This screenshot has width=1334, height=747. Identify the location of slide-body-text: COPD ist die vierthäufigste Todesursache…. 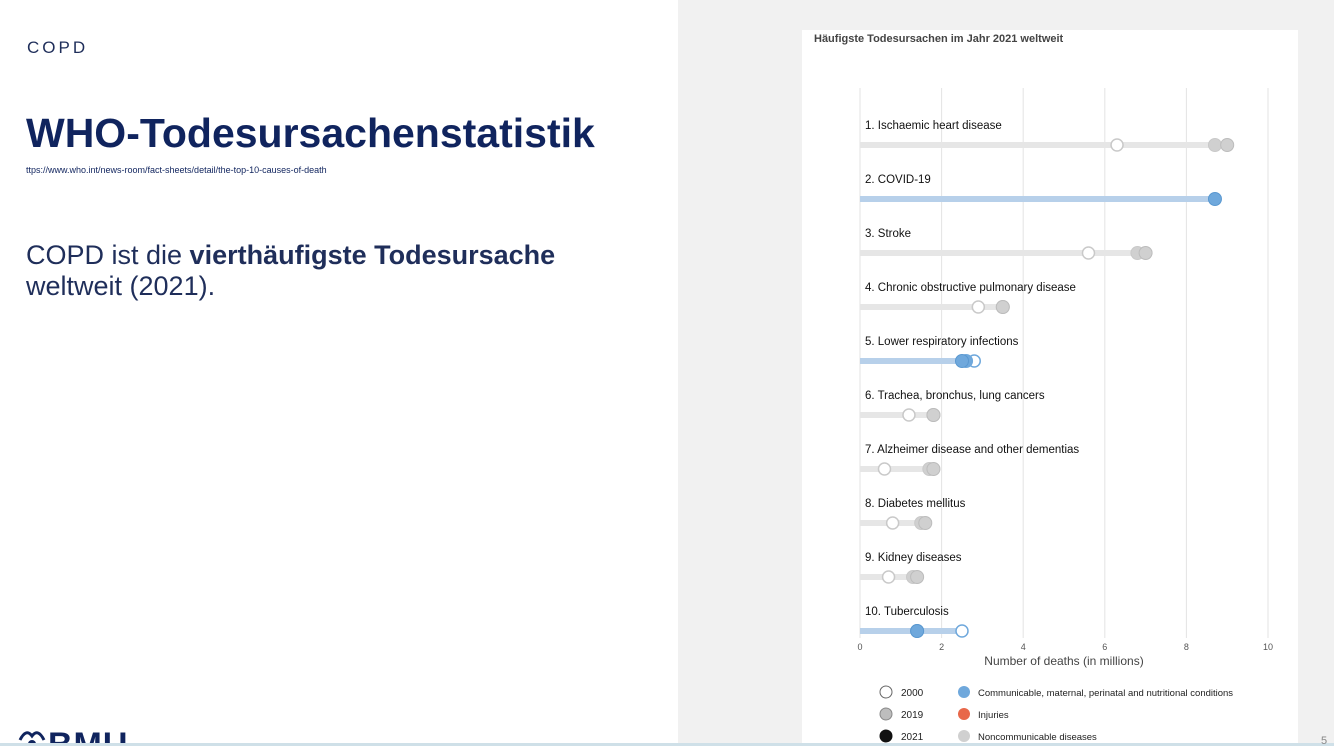
(326, 271).